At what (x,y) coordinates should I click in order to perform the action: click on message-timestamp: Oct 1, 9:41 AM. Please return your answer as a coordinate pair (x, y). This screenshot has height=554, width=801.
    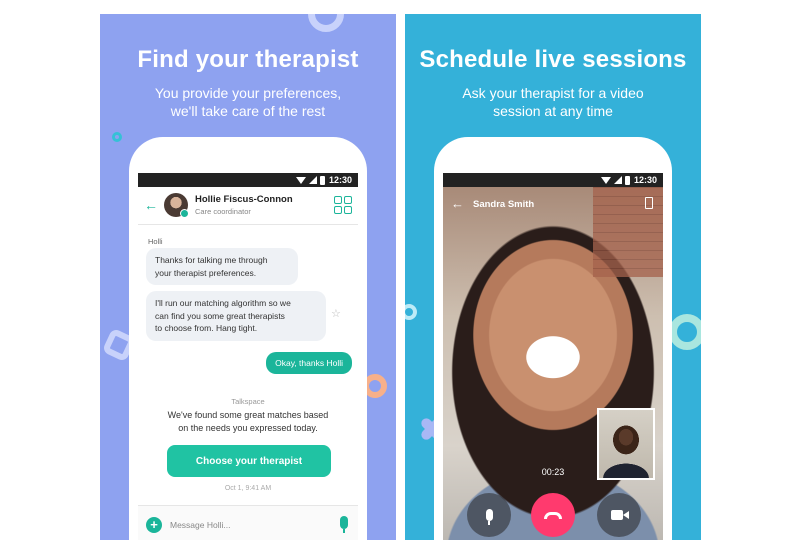
    Looking at the image, I should click on (248, 488).